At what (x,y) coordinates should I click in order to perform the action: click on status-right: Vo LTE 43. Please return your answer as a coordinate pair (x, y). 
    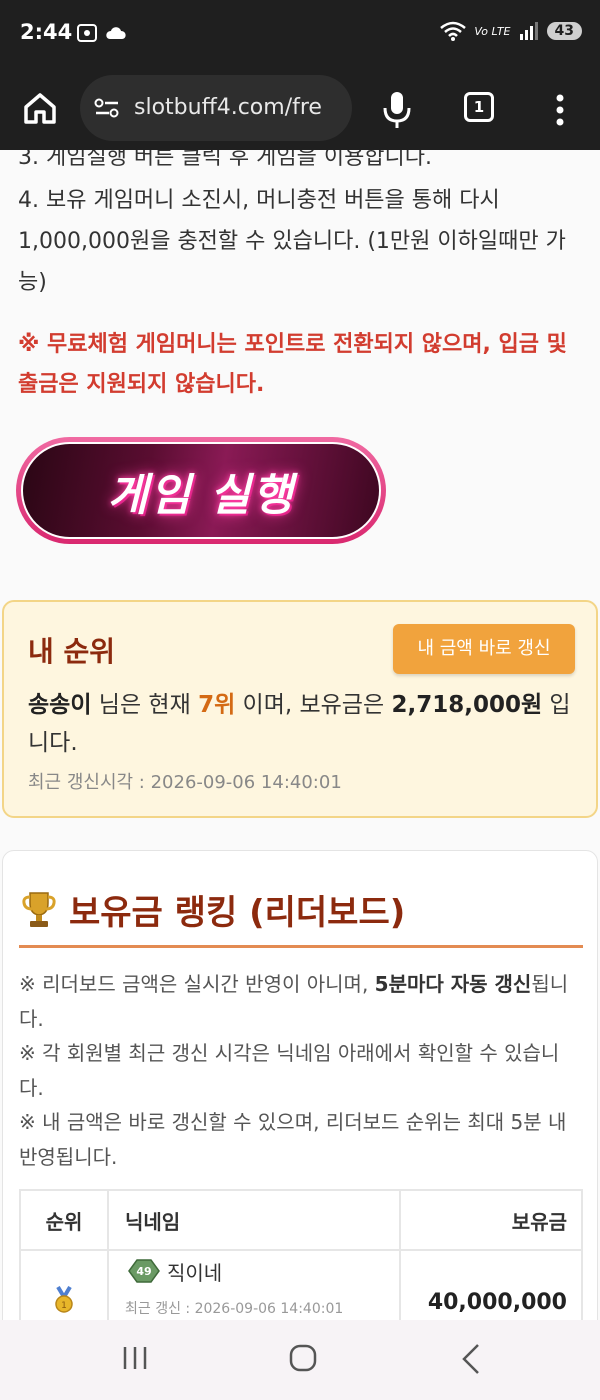
    Looking at the image, I should click on (511, 31).